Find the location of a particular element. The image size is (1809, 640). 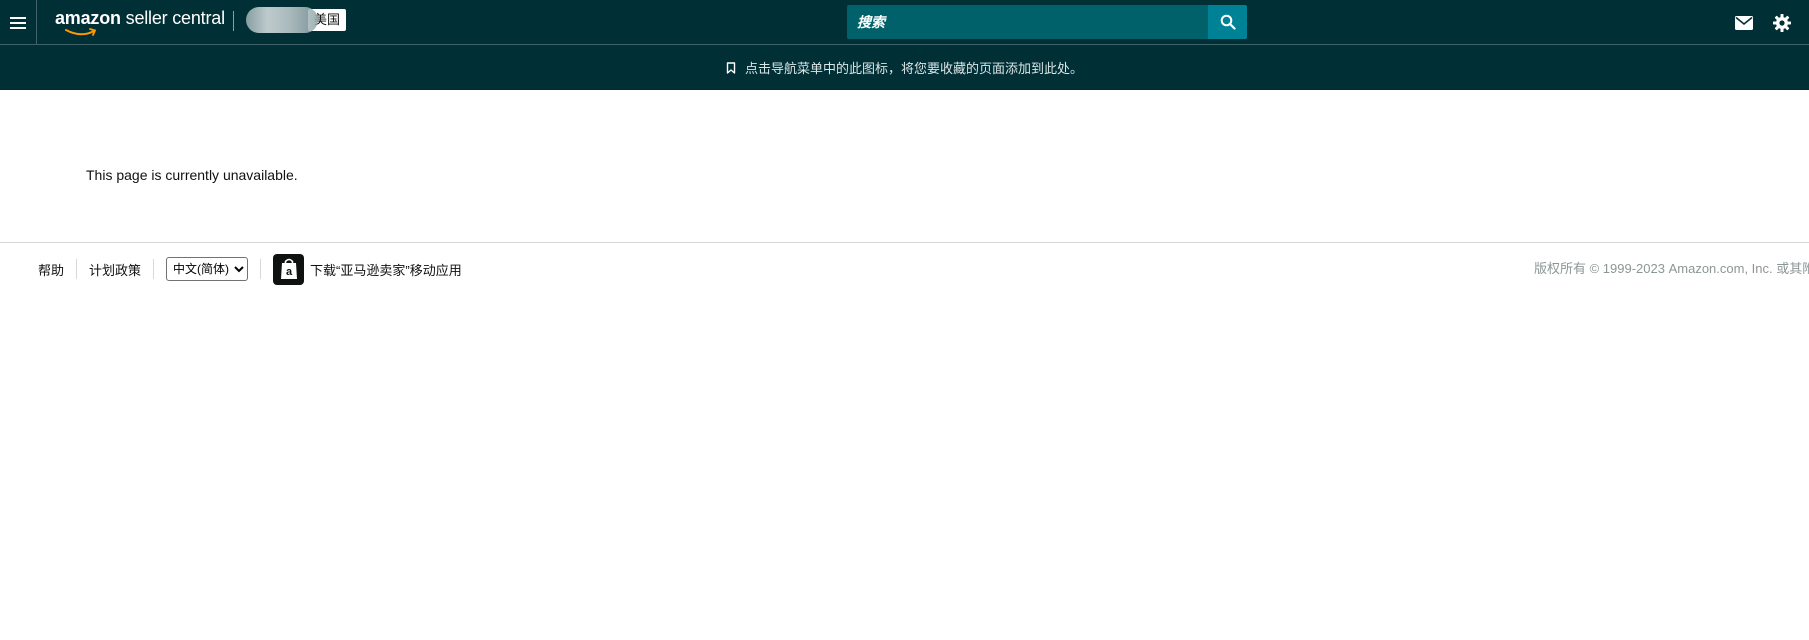

amazon-seller-central-logo: amazon seller central is located at coordinates (140, 22).